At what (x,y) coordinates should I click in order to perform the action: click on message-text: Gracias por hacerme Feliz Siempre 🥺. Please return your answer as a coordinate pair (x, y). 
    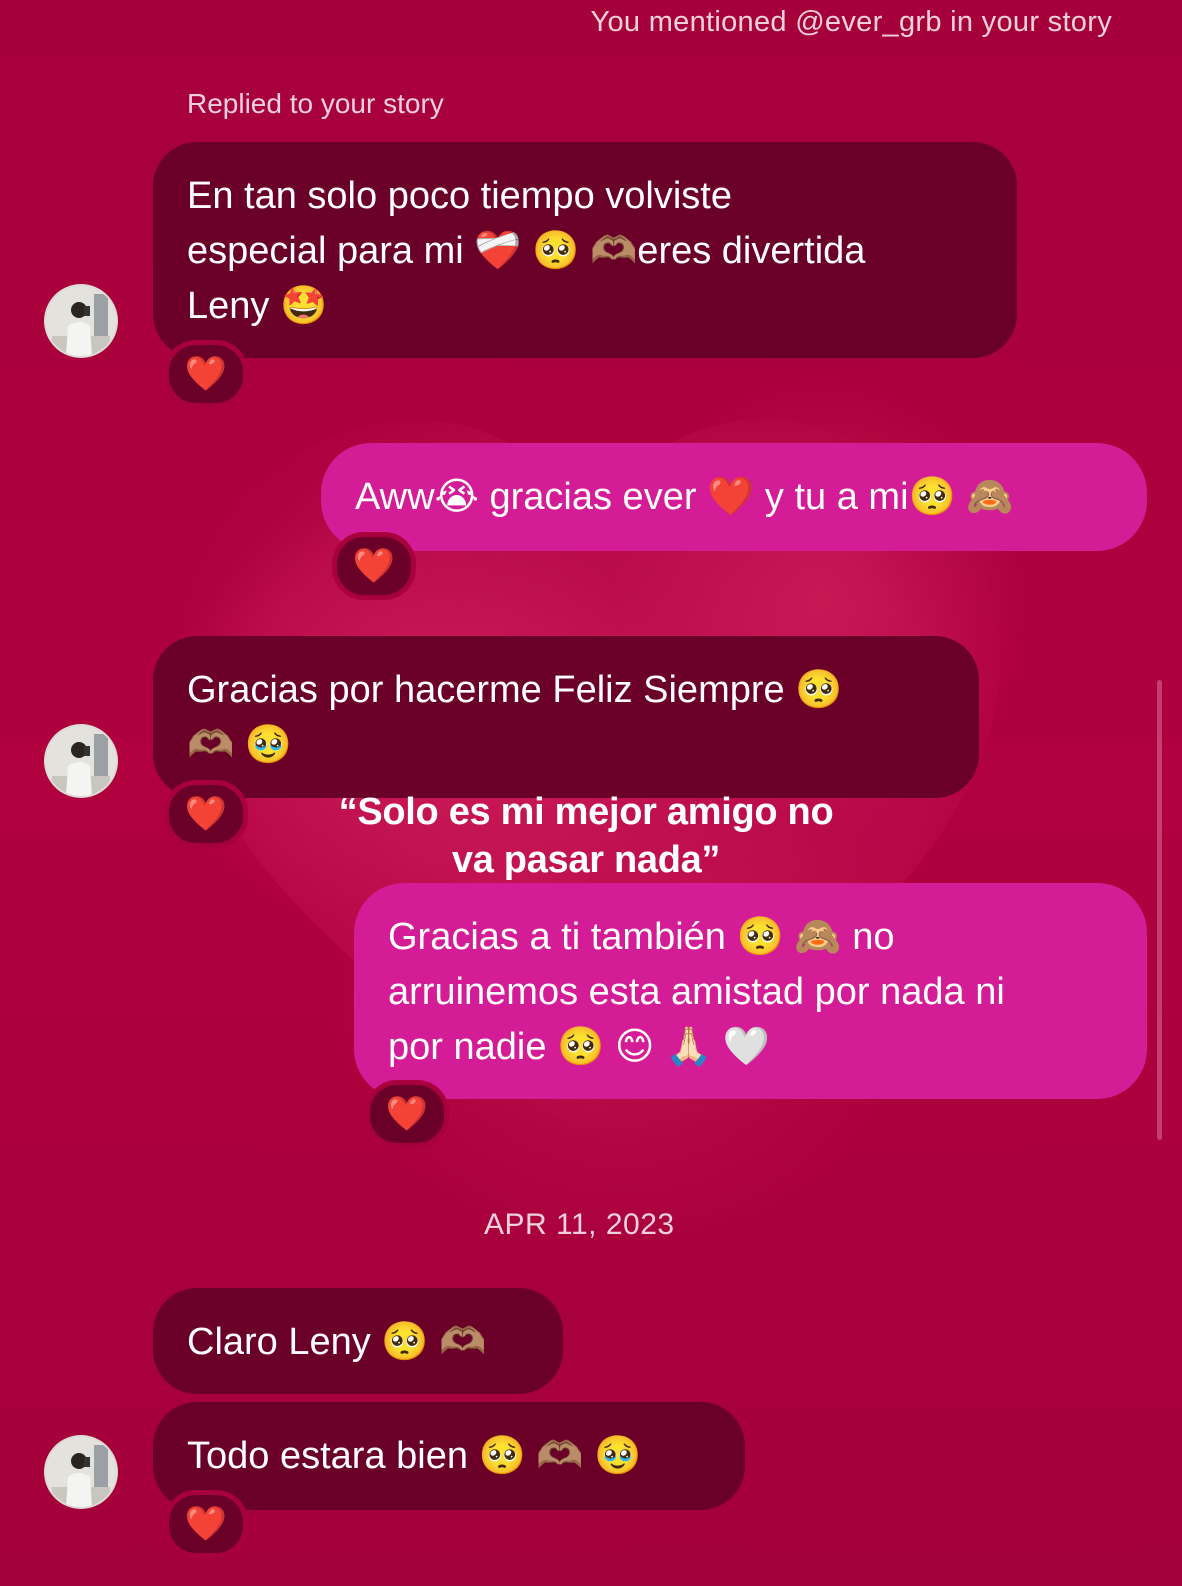
    Looking at the image, I should click on (515, 690).